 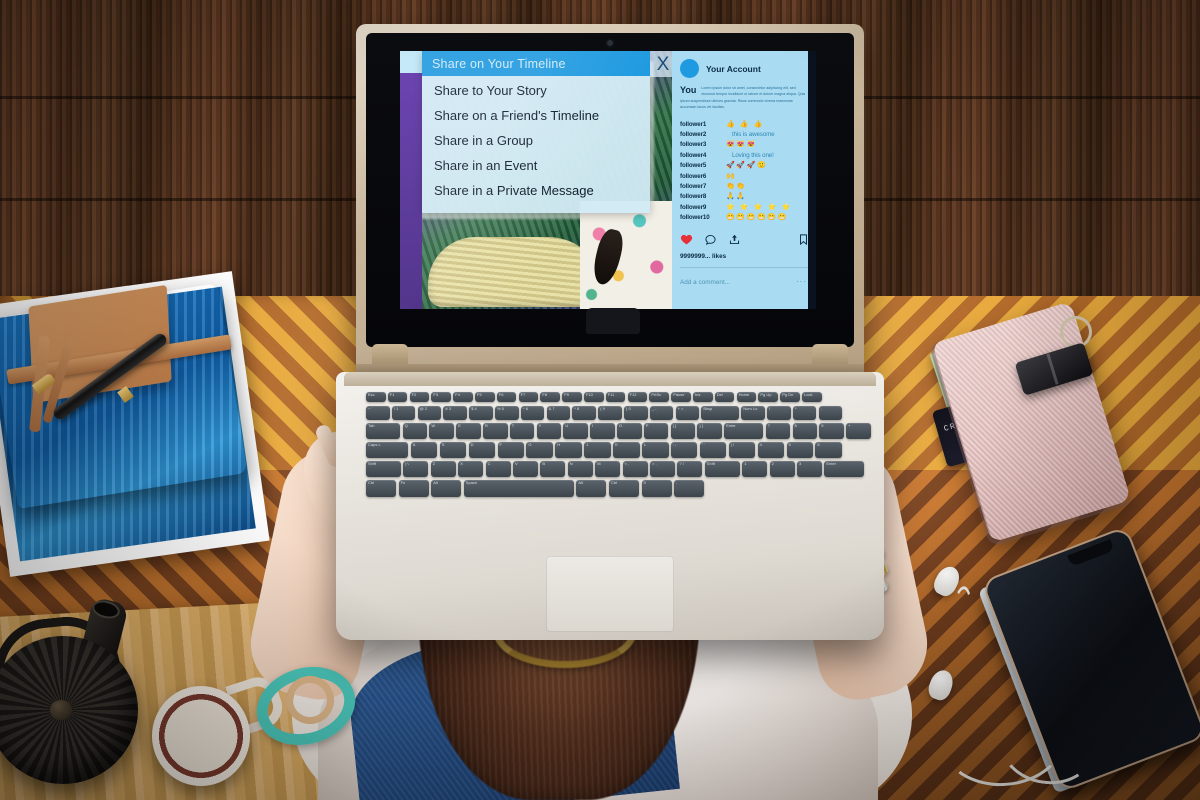 What do you see at coordinates (724, 397) in the screenshot?
I see `key-del: Del` at bounding box center [724, 397].